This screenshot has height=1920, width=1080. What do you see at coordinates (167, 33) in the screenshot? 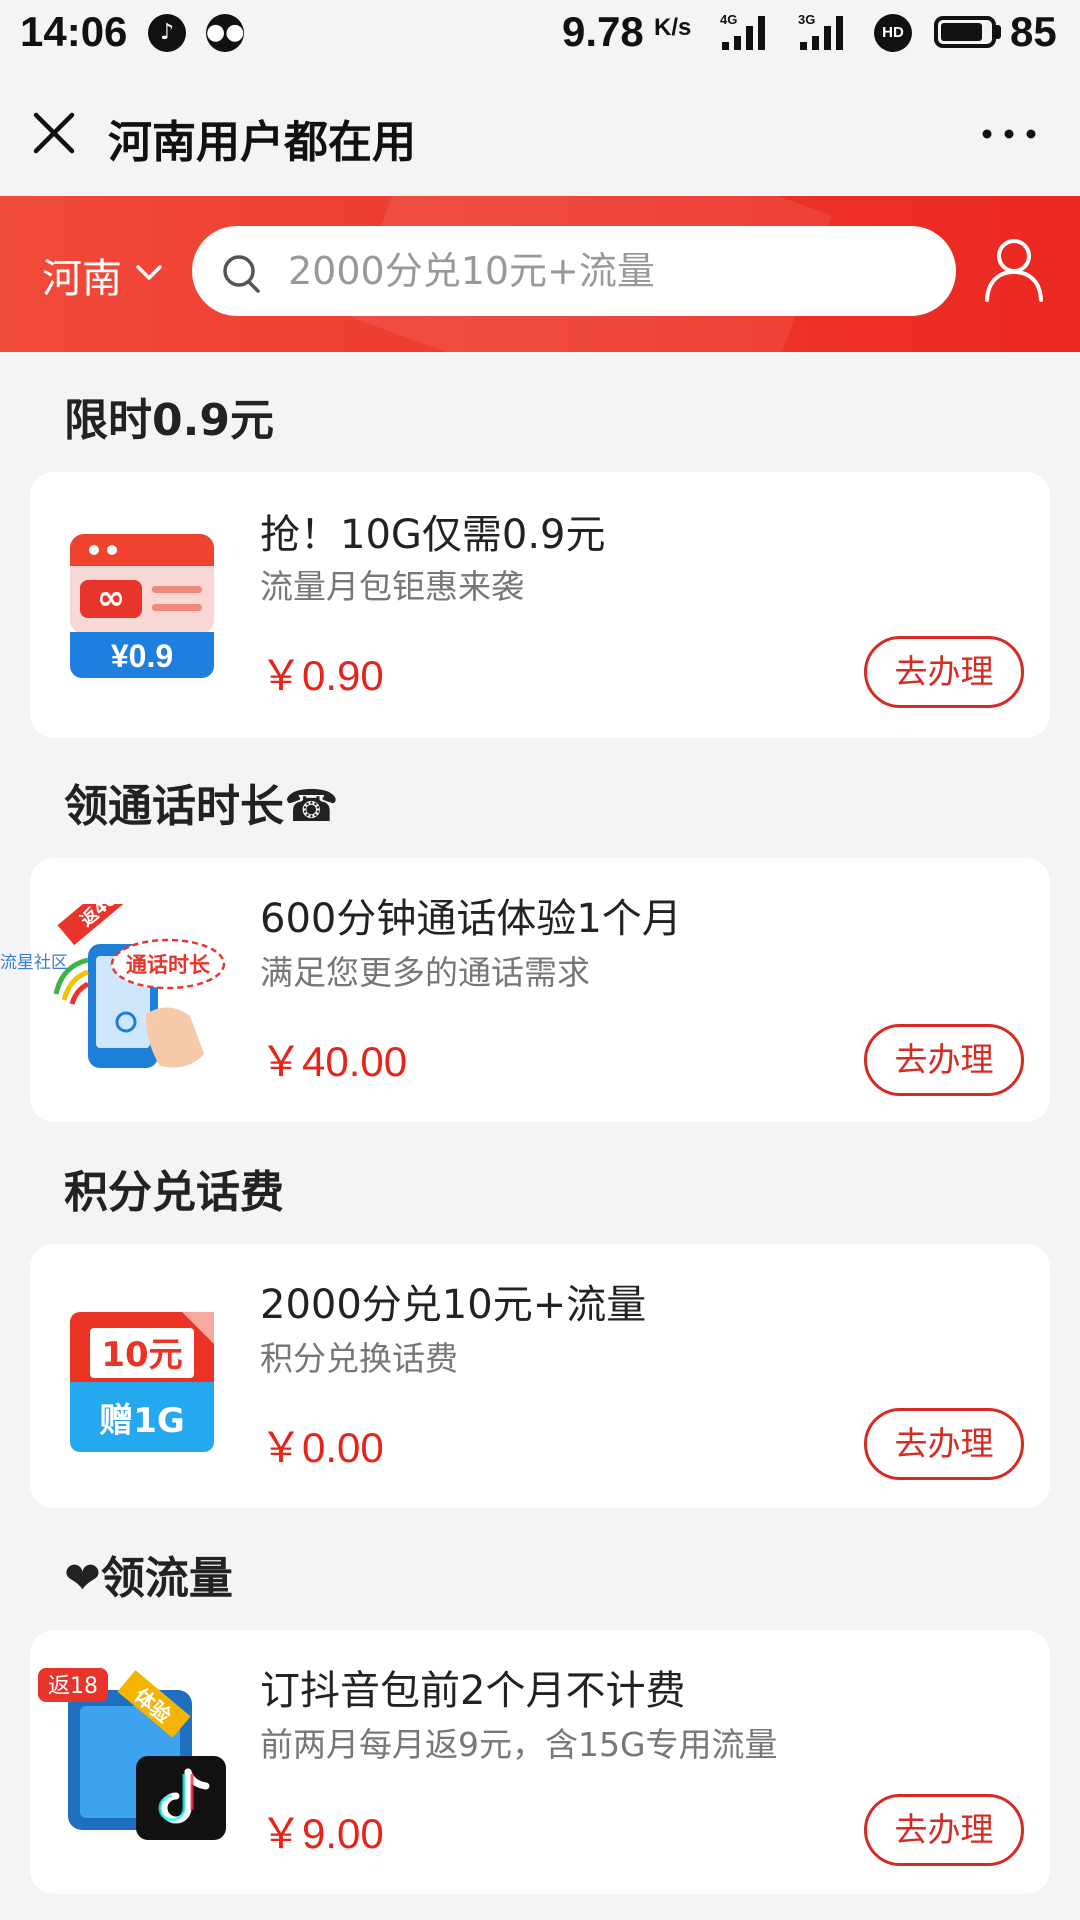
I see `app-notification-icon: ♪` at bounding box center [167, 33].